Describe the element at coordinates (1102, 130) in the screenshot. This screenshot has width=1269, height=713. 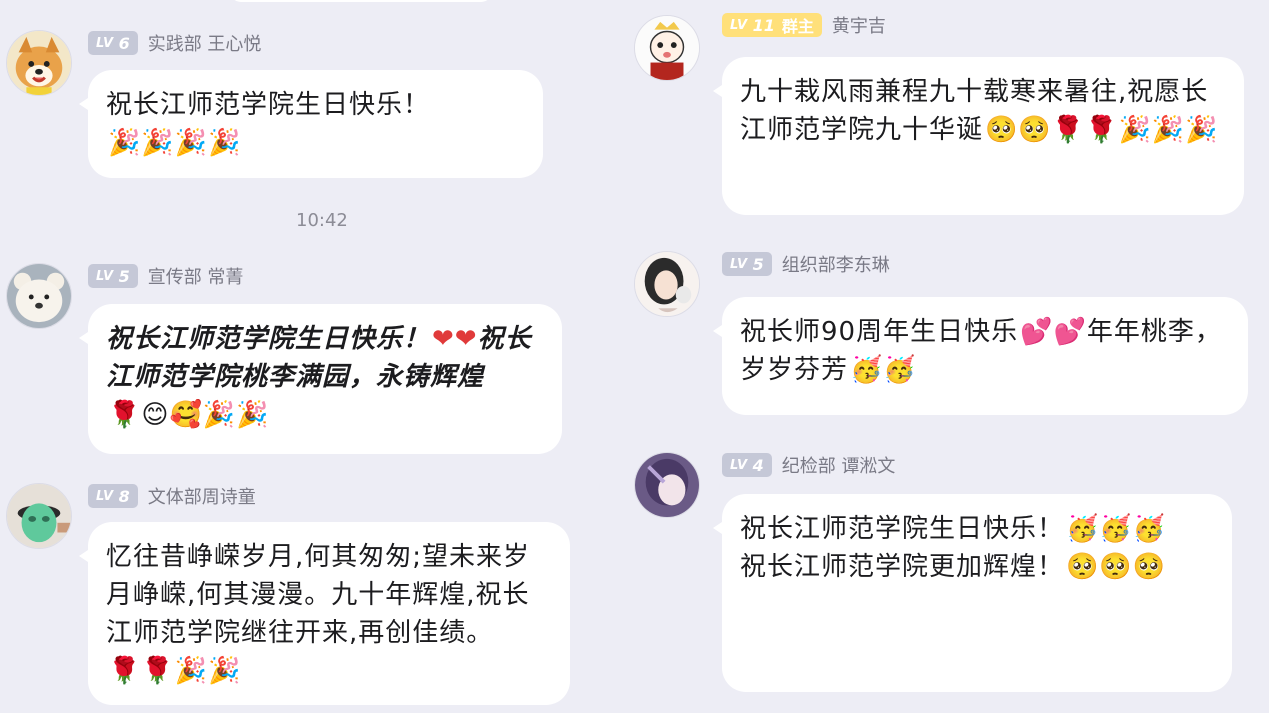
I see `pleading-rose-party-emoji: 🥺🥺🌹🌹🎉🎉🎉` at that location.